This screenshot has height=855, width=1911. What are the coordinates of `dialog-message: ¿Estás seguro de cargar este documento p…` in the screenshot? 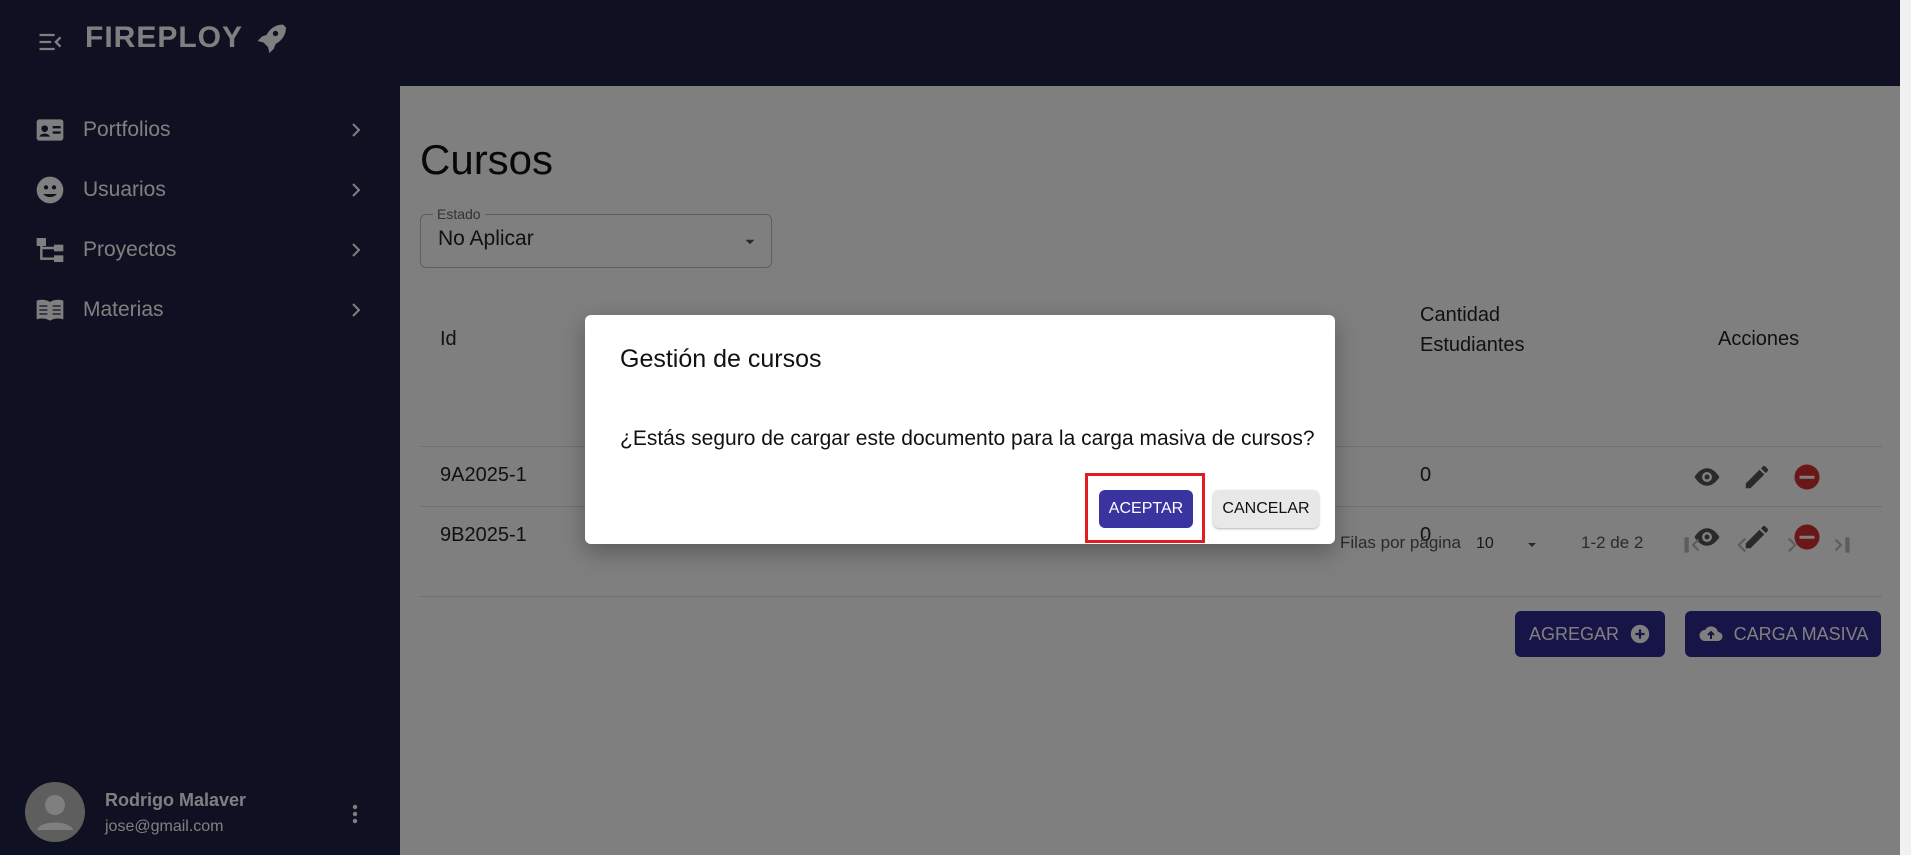 It's located at (967, 438).